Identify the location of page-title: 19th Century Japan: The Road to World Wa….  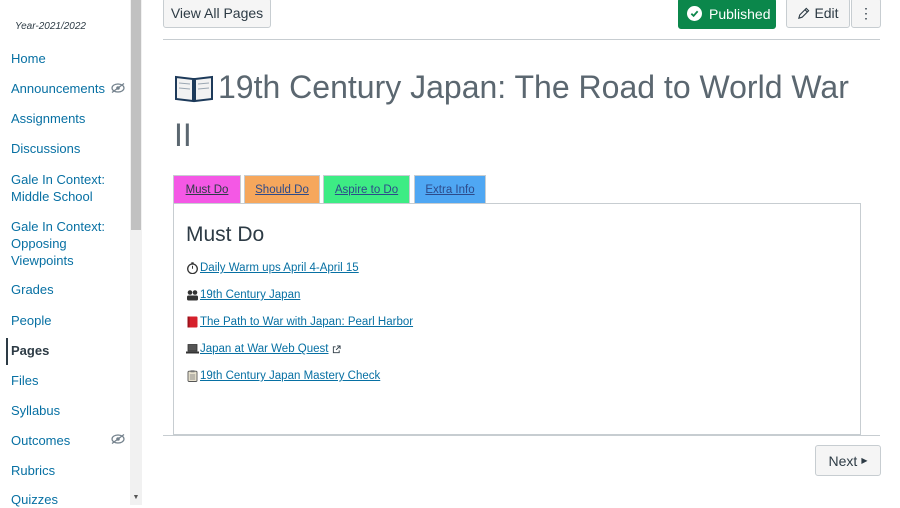
(519, 111).